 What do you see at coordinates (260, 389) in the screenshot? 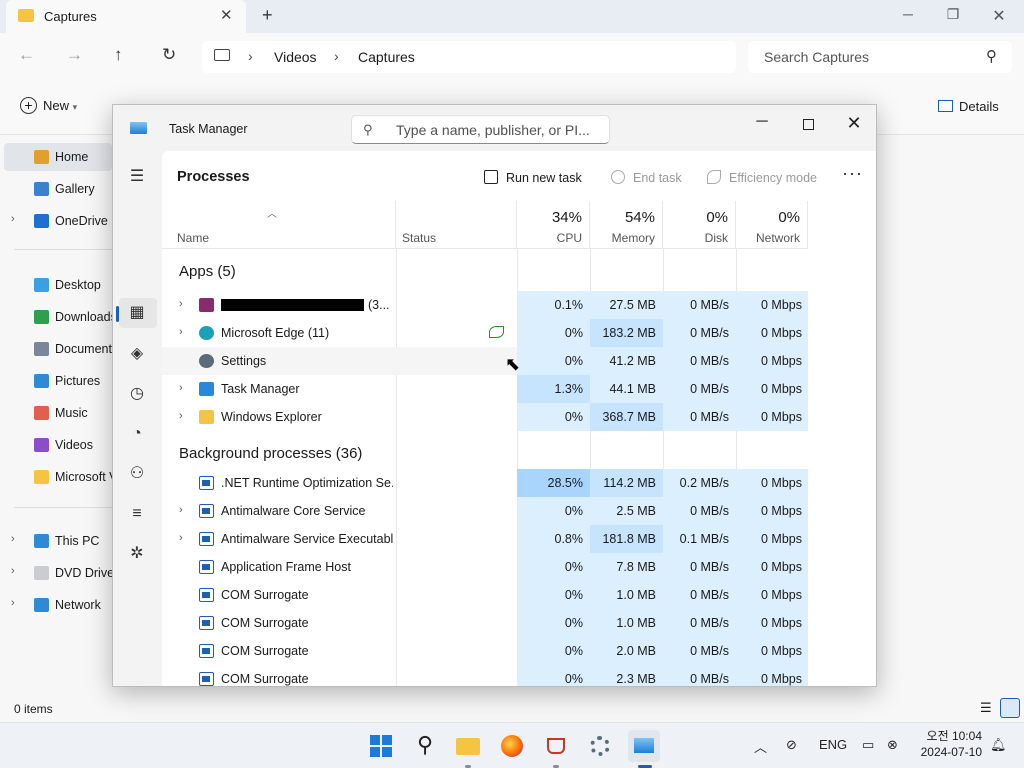
I see `process-name: Task Manager` at bounding box center [260, 389].